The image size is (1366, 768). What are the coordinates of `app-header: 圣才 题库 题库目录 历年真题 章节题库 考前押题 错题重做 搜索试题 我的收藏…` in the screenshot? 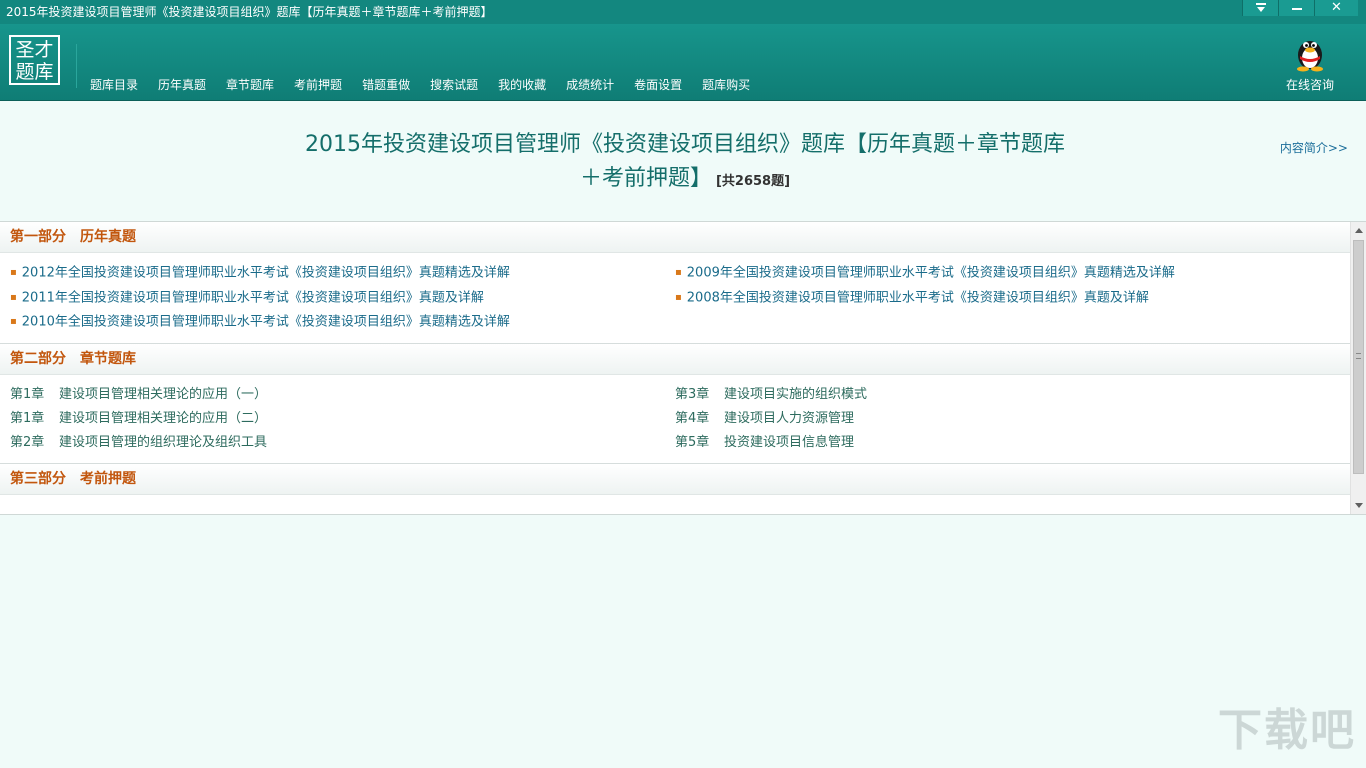 It's located at (683, 62).